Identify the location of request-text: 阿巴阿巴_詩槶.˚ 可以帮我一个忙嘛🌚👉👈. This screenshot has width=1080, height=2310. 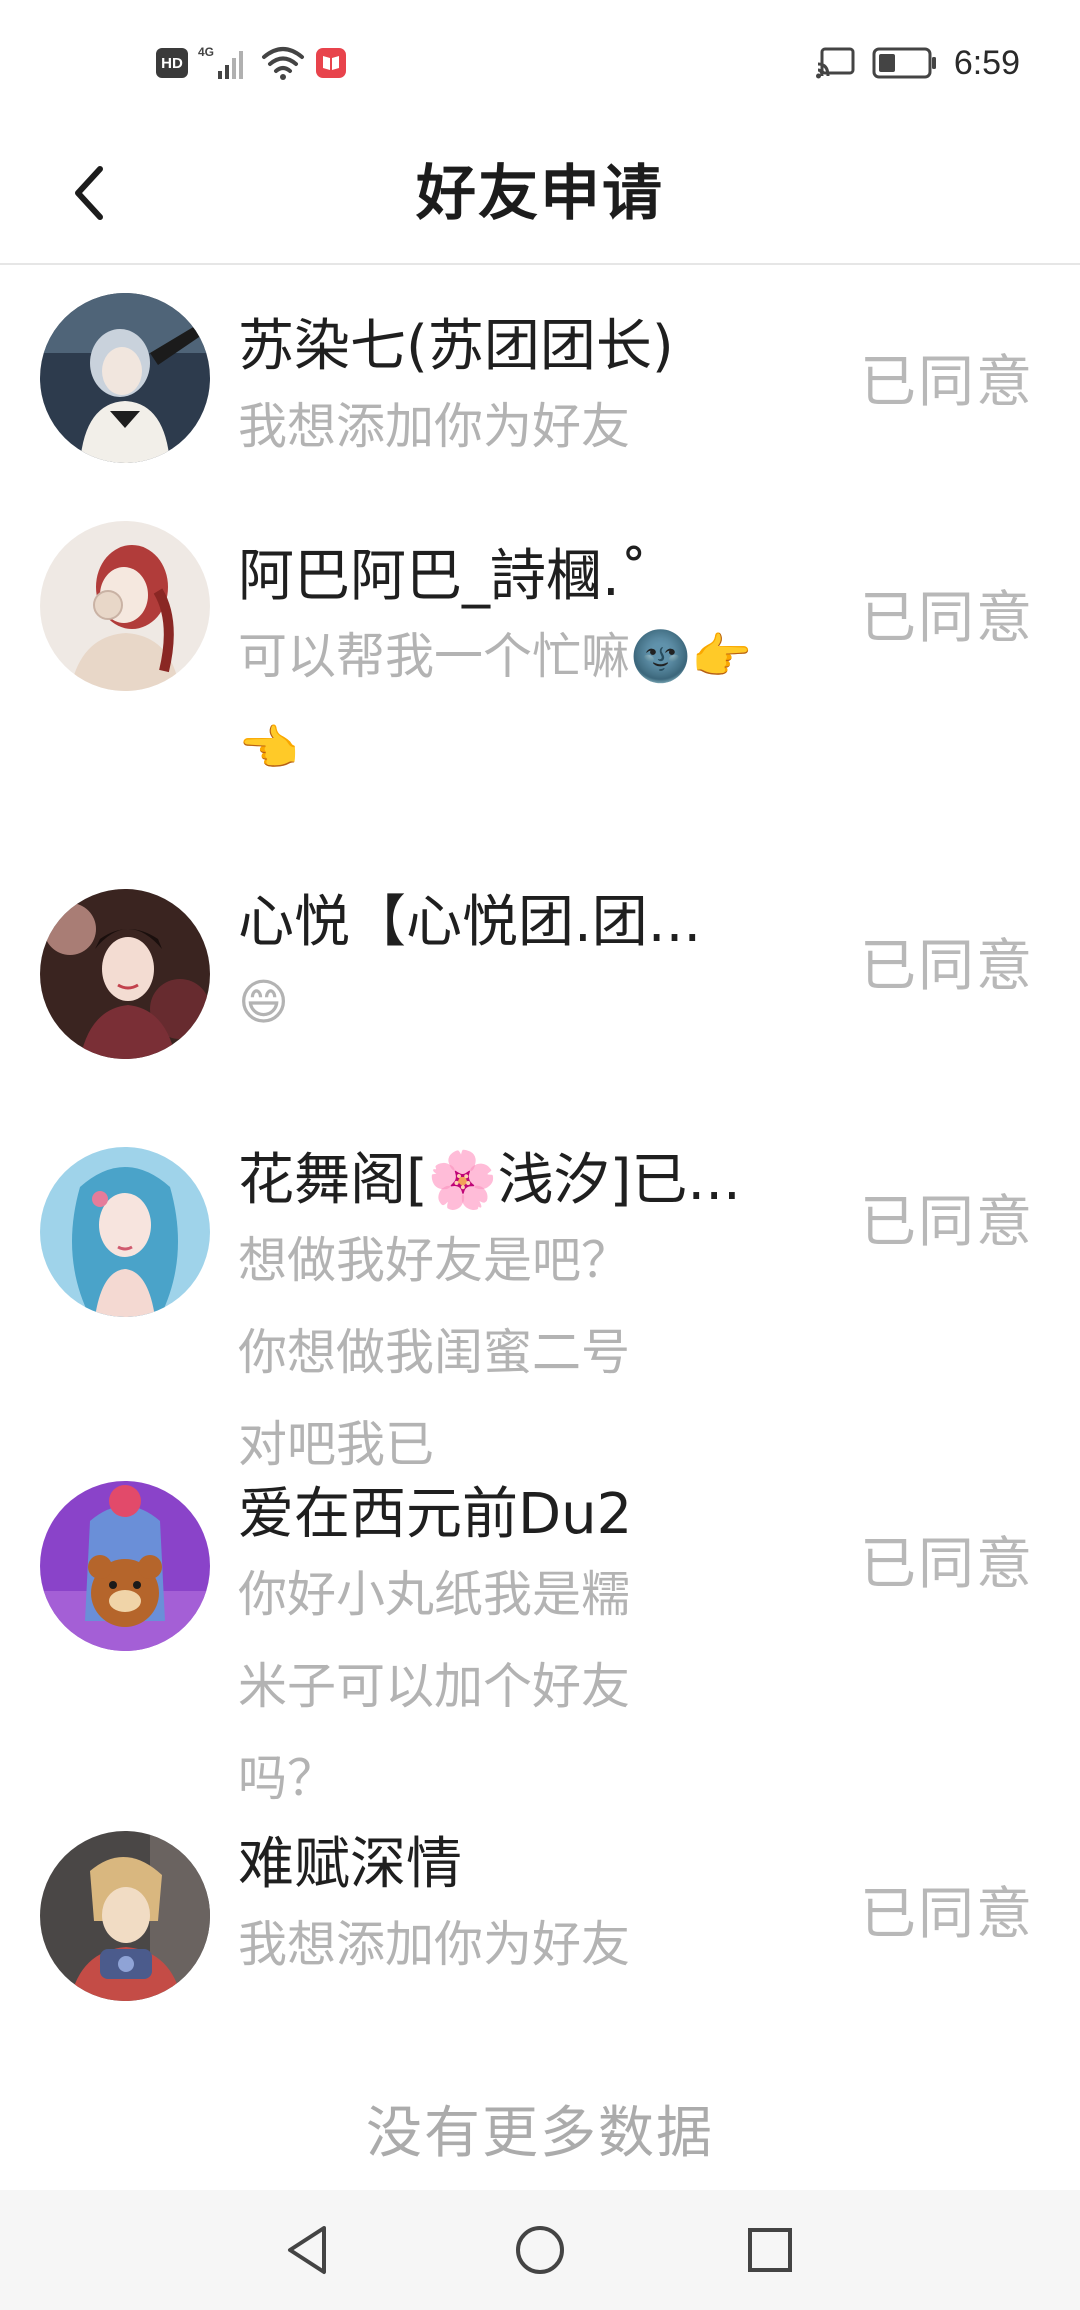
(538, 655).